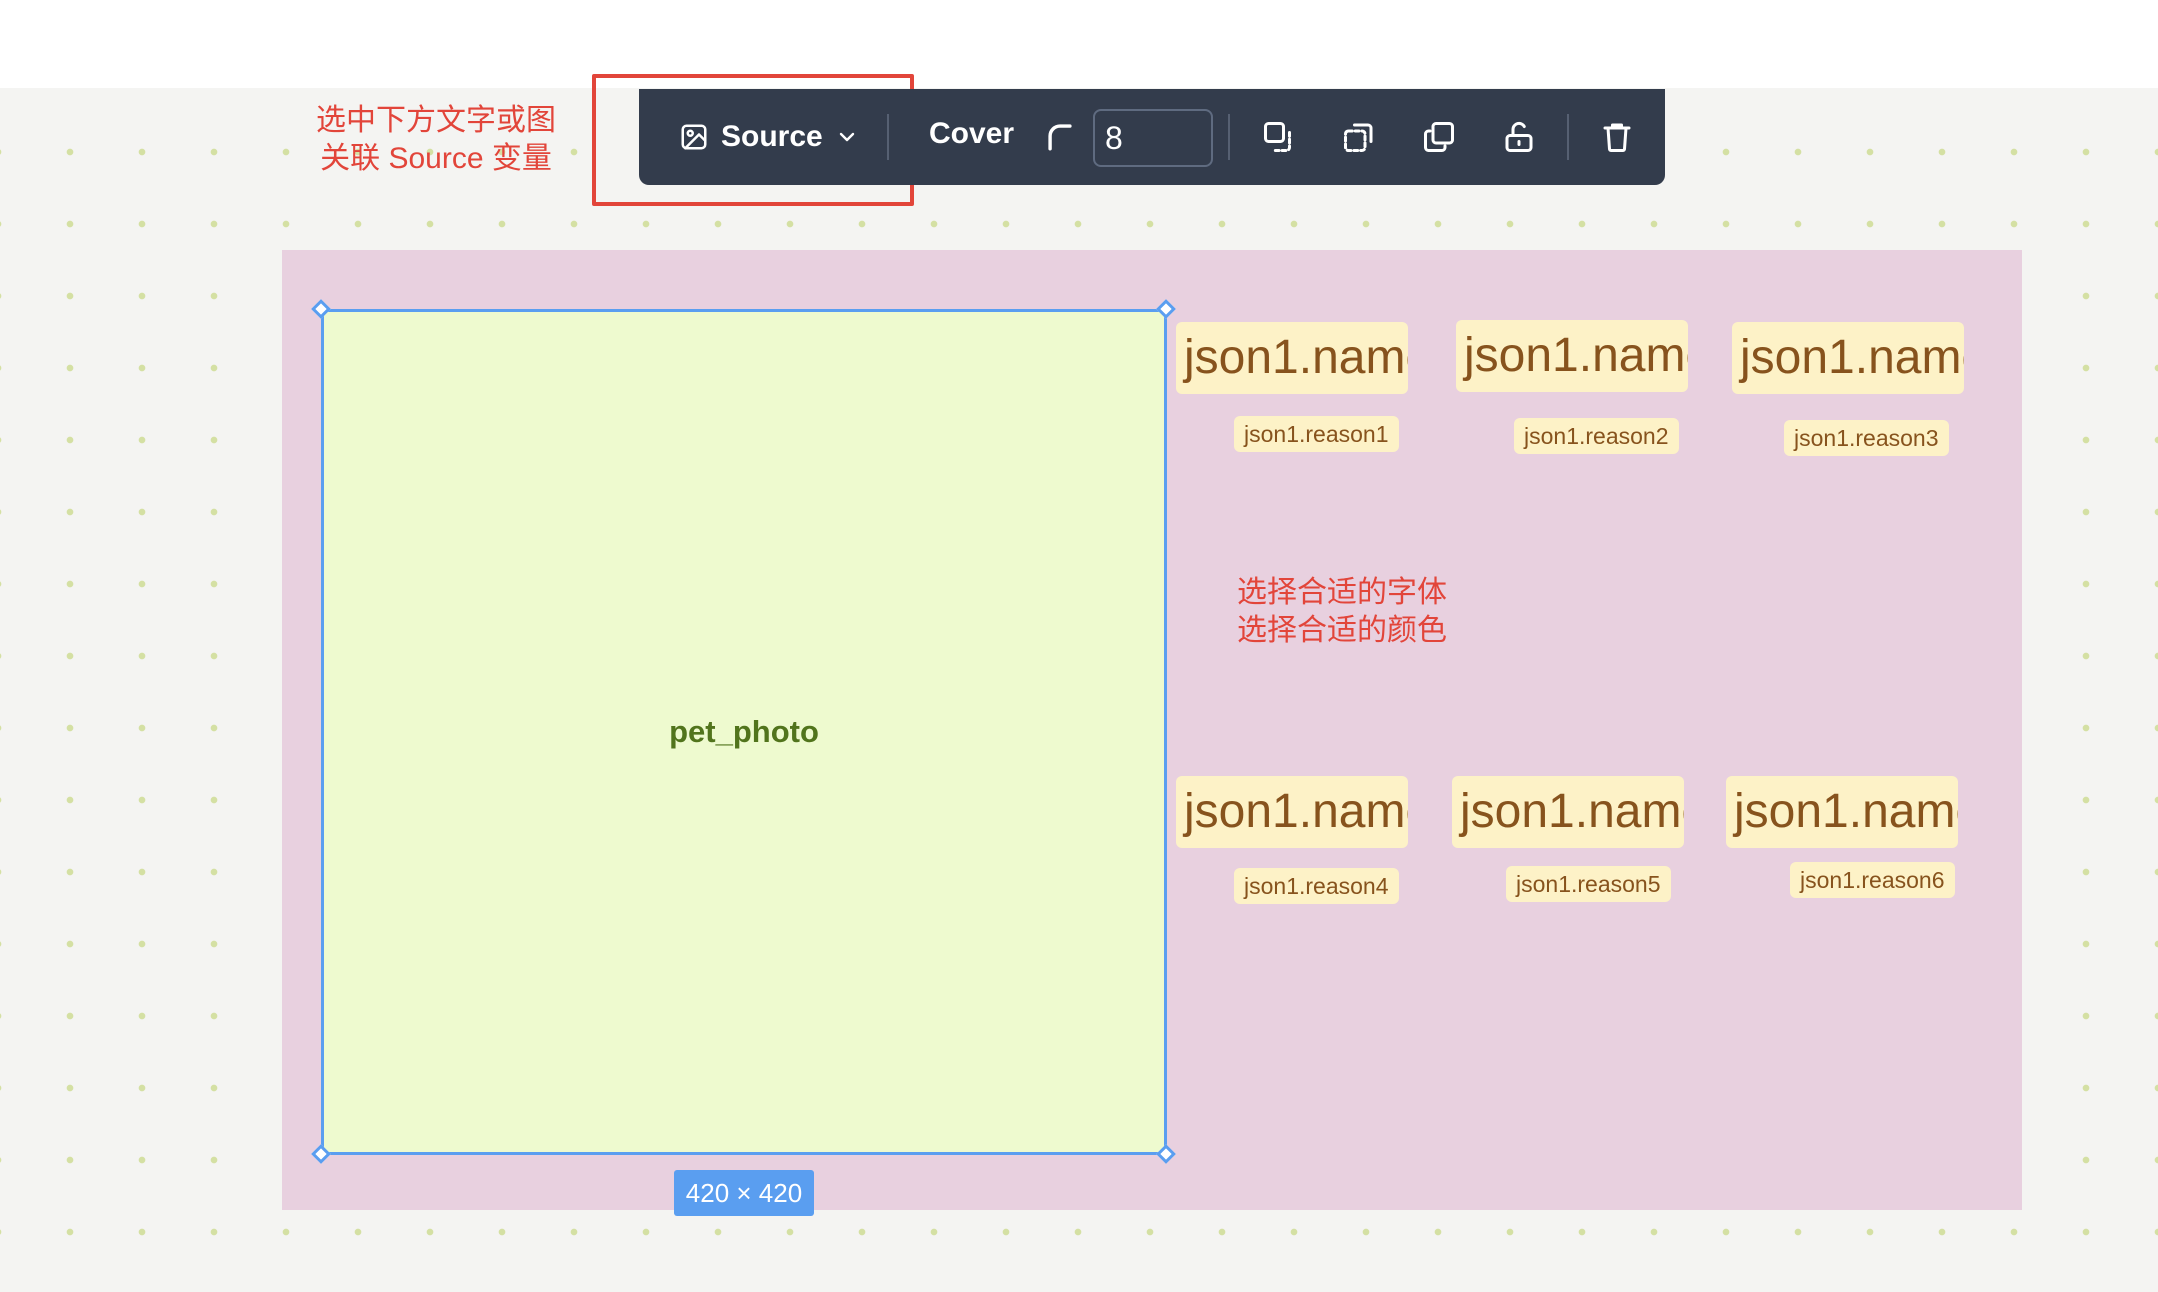  What do you see at coordinates (1342, 592) in the screenshot?
I see `annotation-middle-line1: 选择合适的字体` at bounding box center [1342, 592].